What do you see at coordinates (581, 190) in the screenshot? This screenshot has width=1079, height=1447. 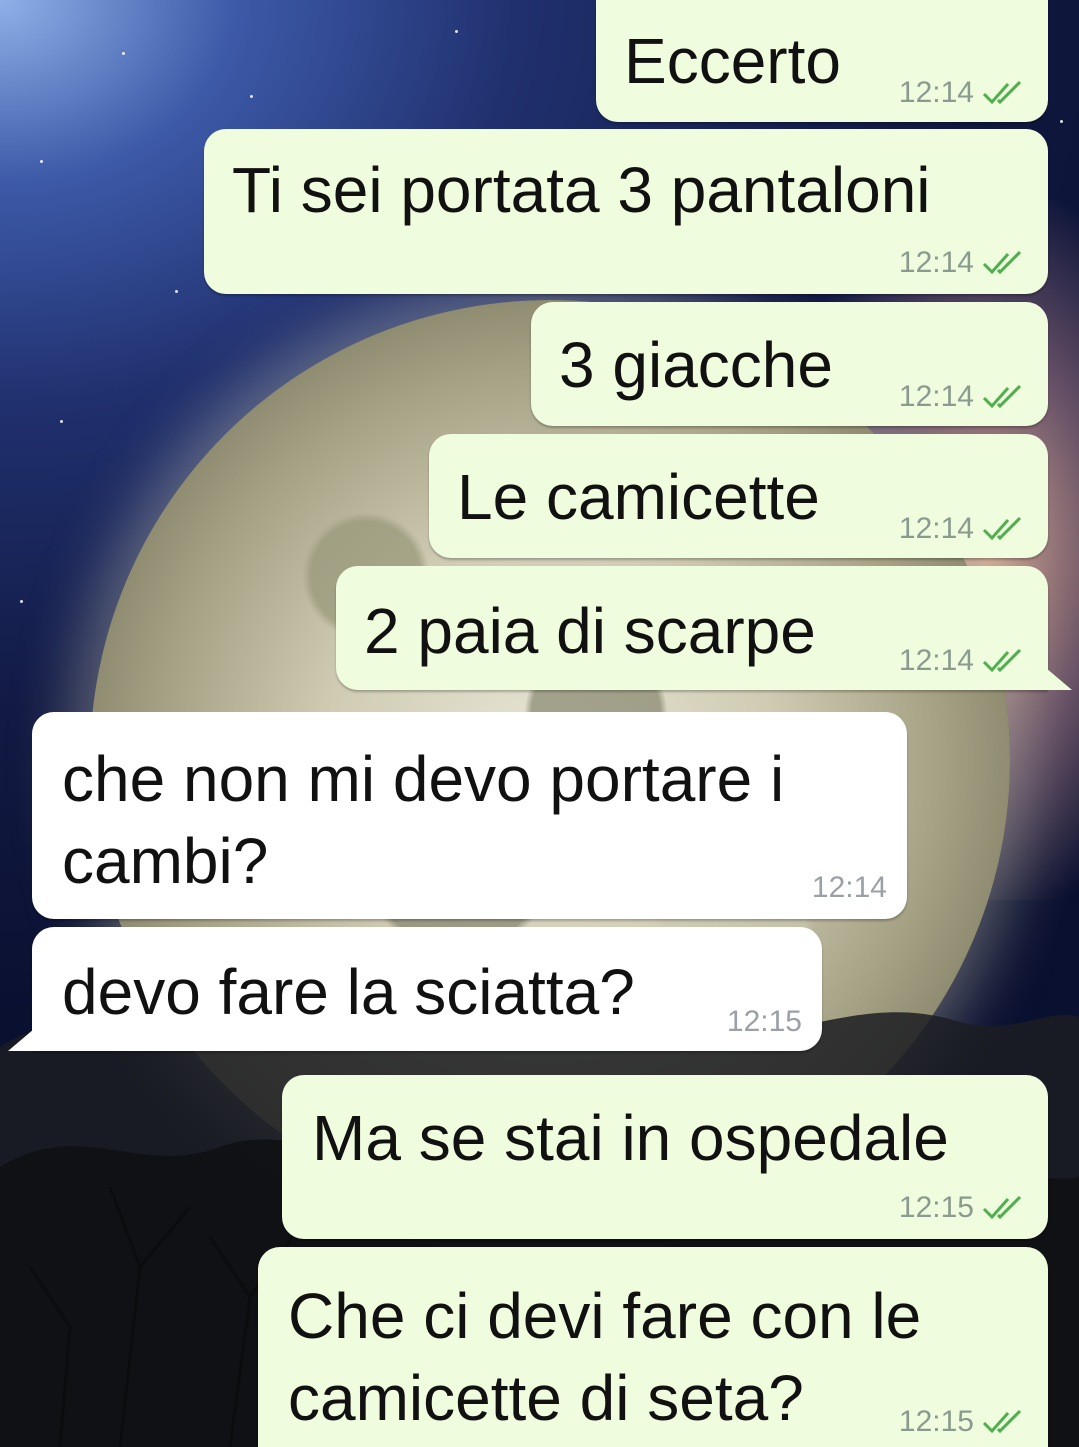 I see `message-text: Ti sei portata 3 pantaloni` at bounding box center [581, 190].